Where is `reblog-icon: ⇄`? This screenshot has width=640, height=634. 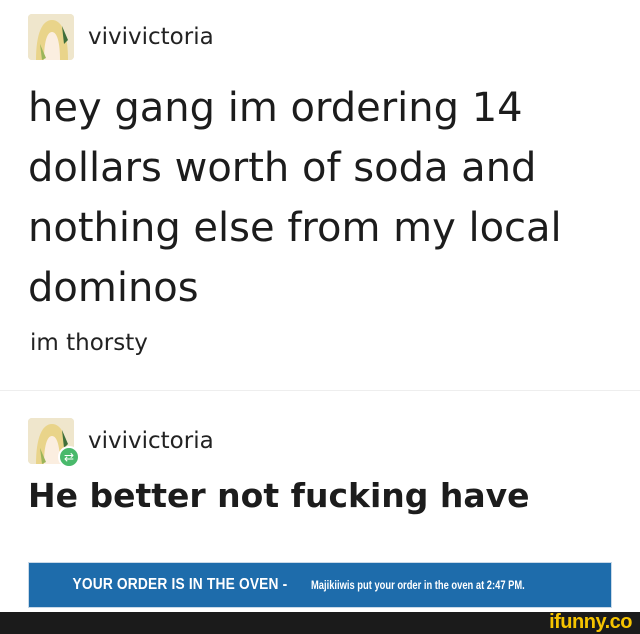 reblog-icon: ⇄ is located at coordinates (69, 457).